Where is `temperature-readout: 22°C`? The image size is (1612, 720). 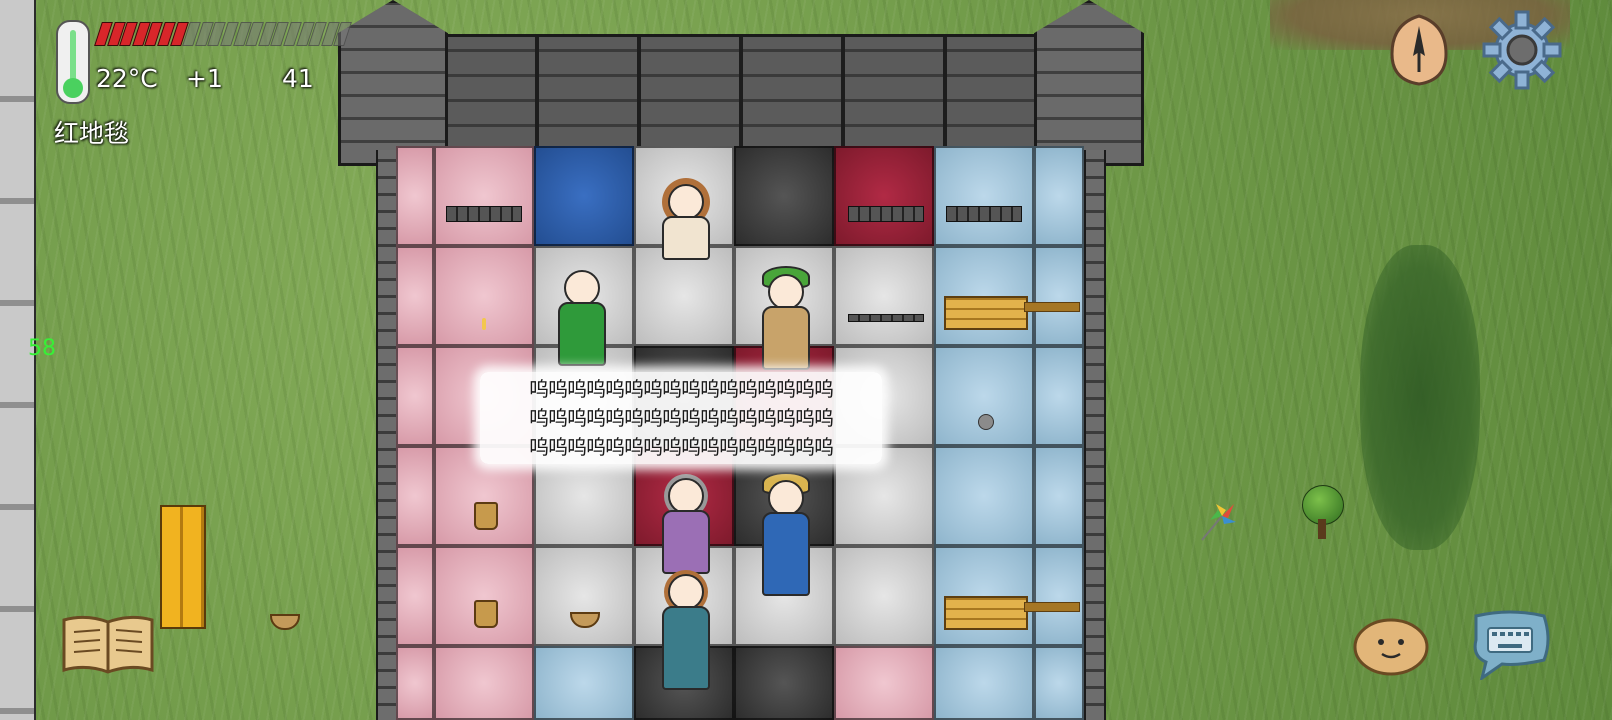
temperature-readout: 22°C is located at coordinates (127, 78).